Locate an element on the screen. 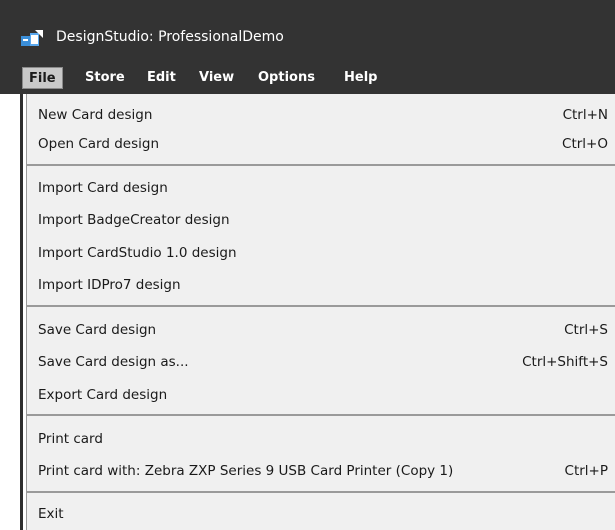 Image resolution: width=615 pixels, height=530 pixels. menu-item-label: New Card design is located at coordinates (95, 115).